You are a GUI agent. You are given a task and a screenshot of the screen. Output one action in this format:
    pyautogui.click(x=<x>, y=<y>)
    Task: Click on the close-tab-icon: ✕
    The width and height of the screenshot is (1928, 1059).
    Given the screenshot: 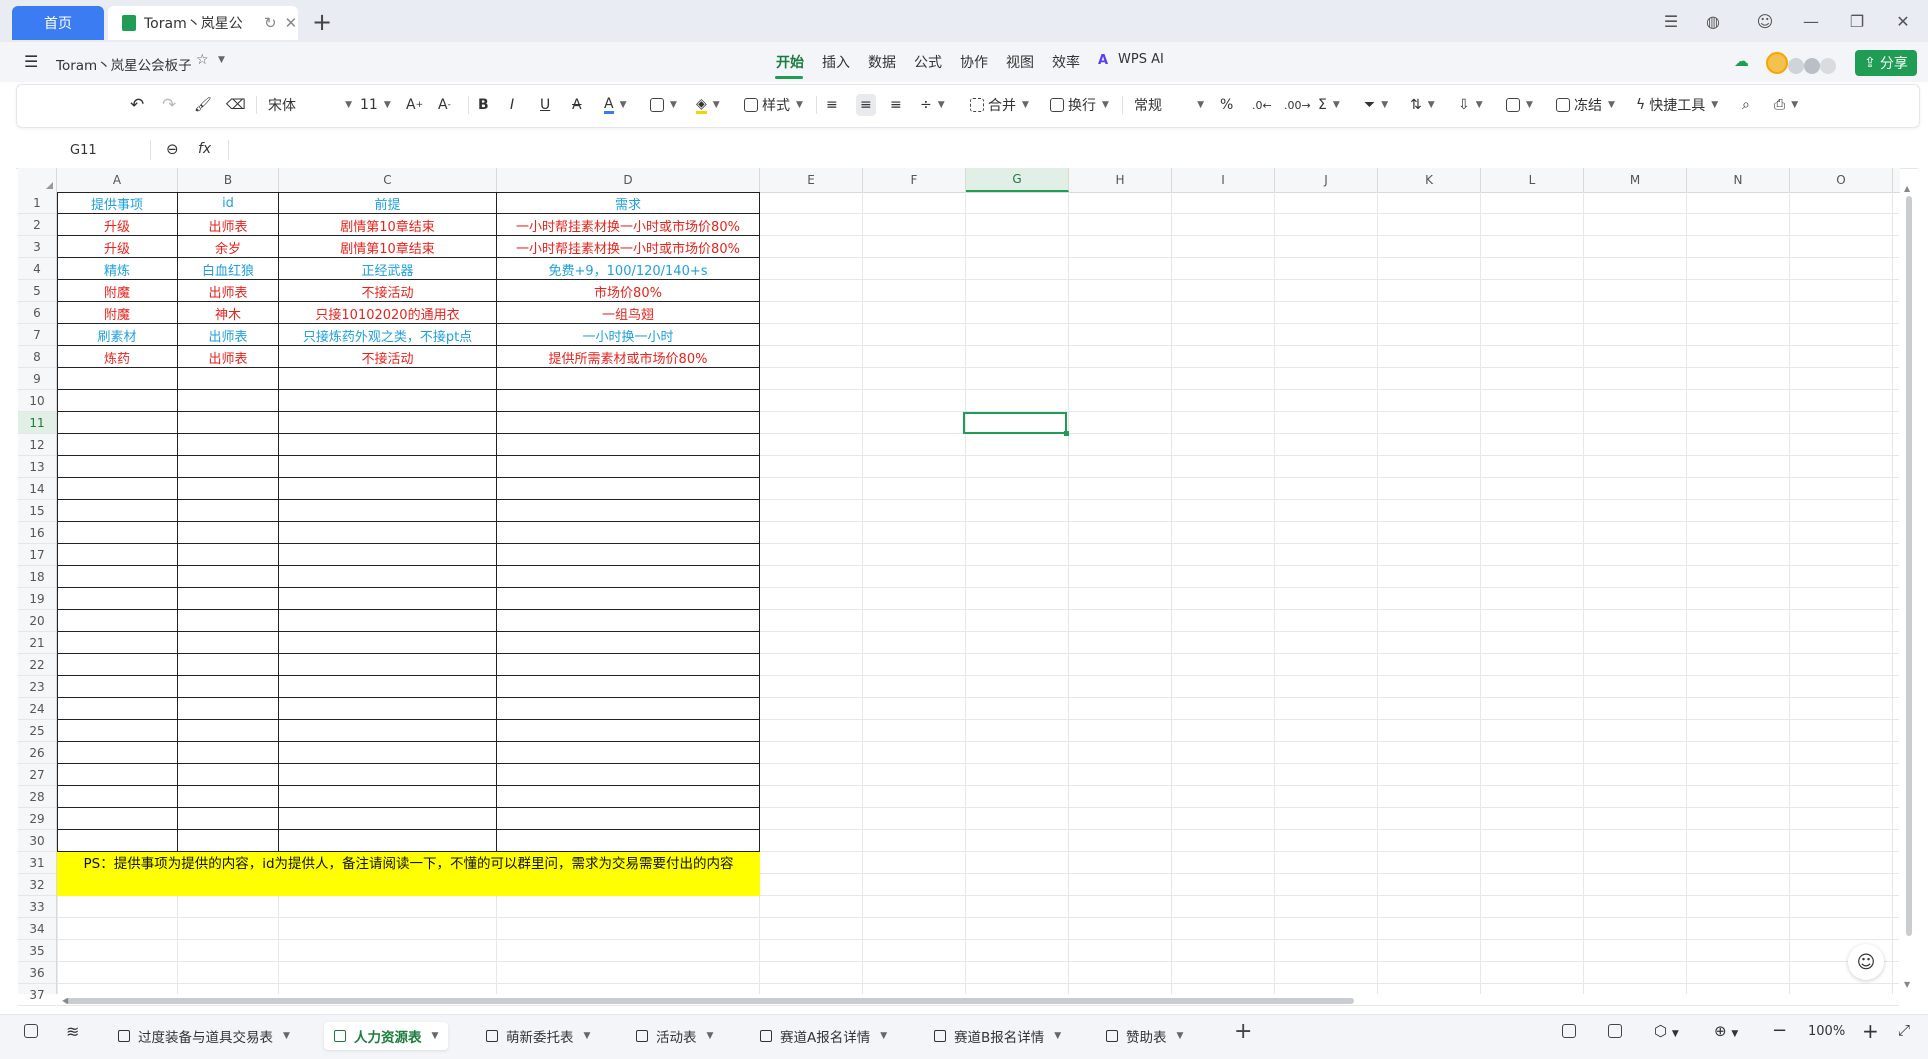 What is the action you would take?
    pyautogui.click(x=291, y=23)
    